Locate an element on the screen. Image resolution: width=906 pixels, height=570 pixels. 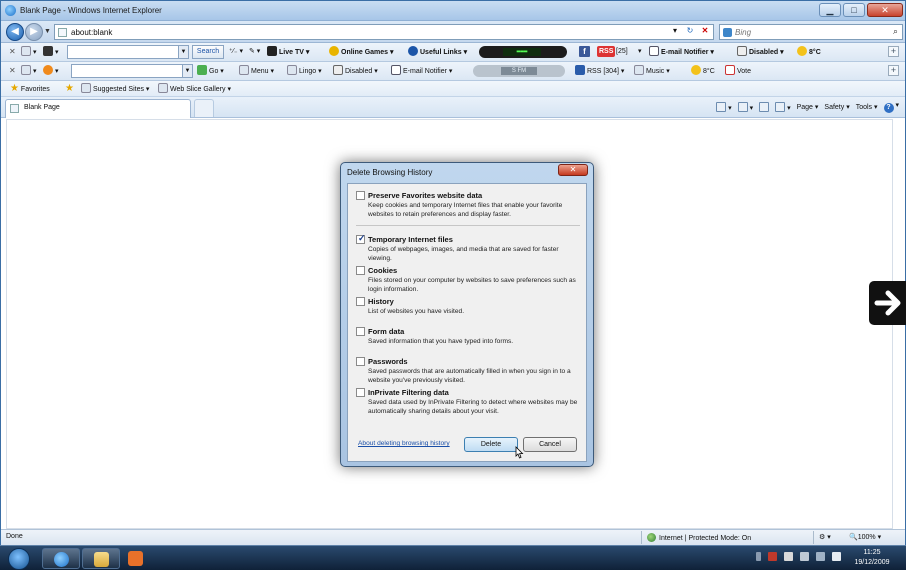
address-url: about:blank is located at coordinates (91, 32).